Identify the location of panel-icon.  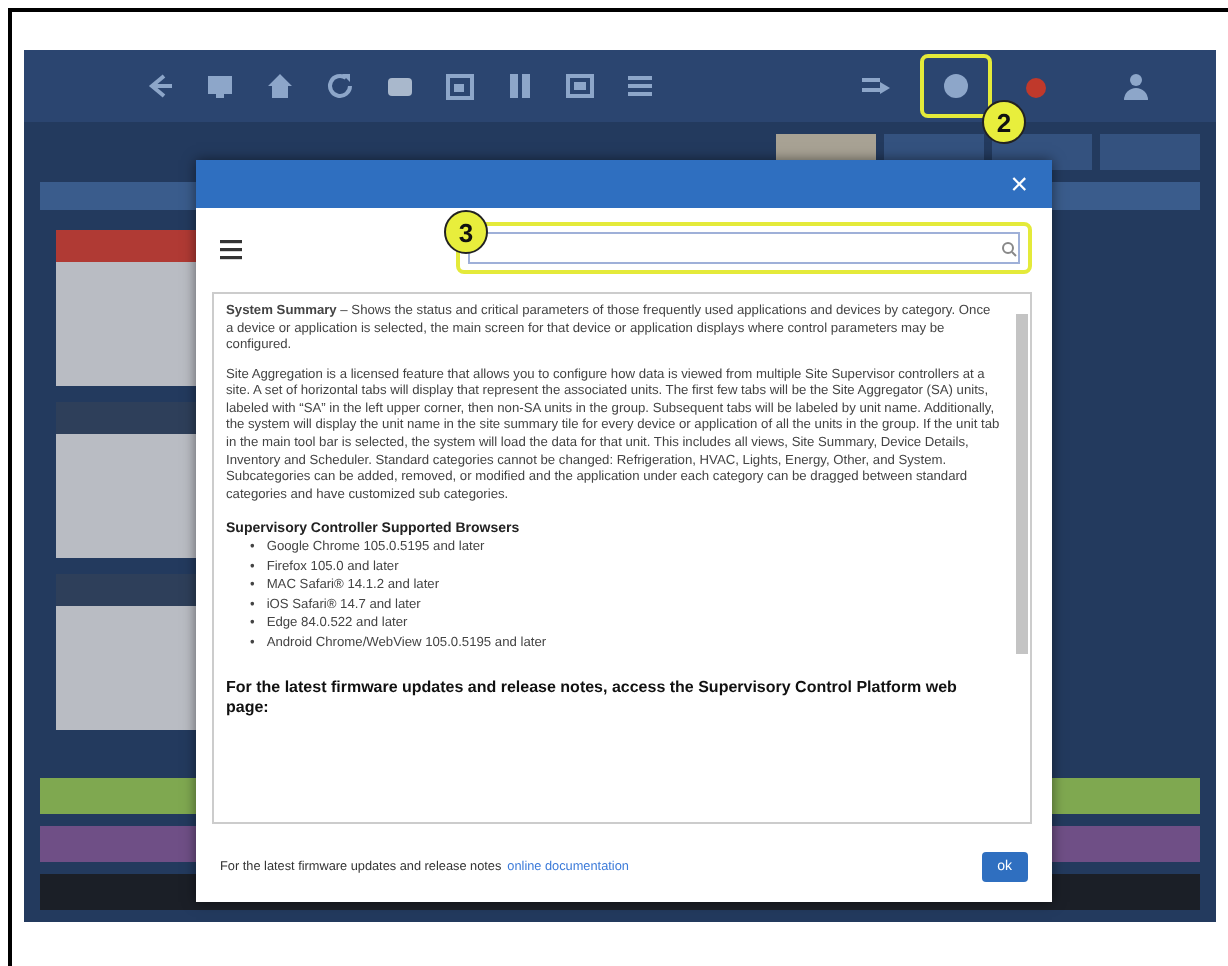
(580, 86).